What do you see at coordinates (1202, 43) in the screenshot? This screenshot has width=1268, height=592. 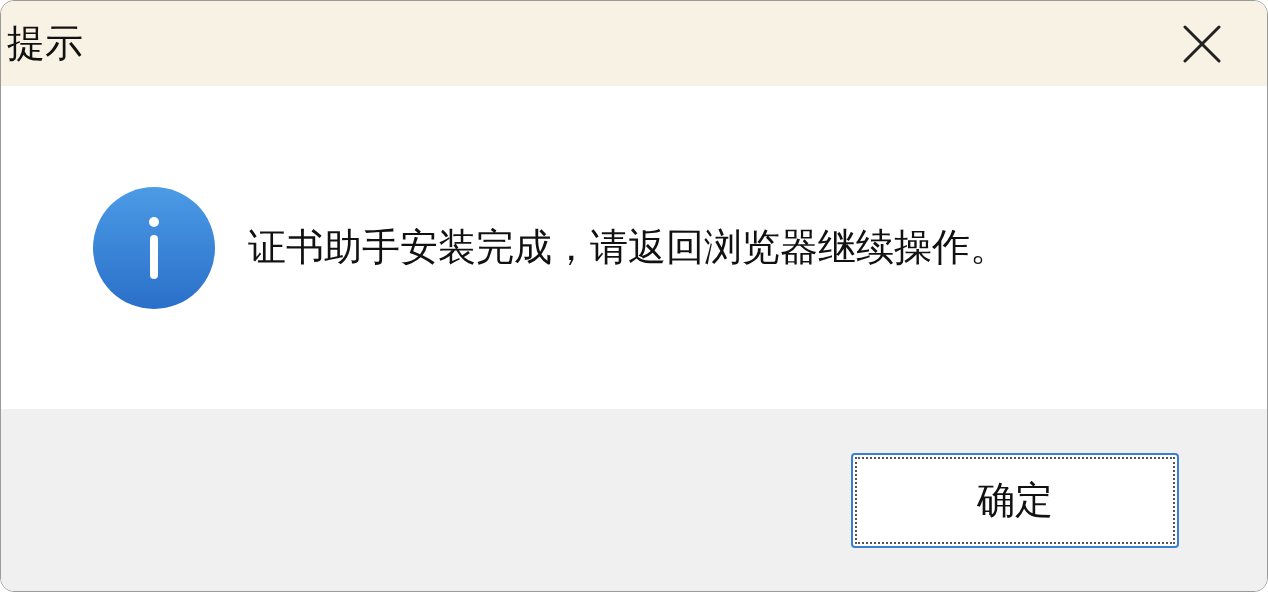 I see `close-icon` at bounding box center [1202, 43].